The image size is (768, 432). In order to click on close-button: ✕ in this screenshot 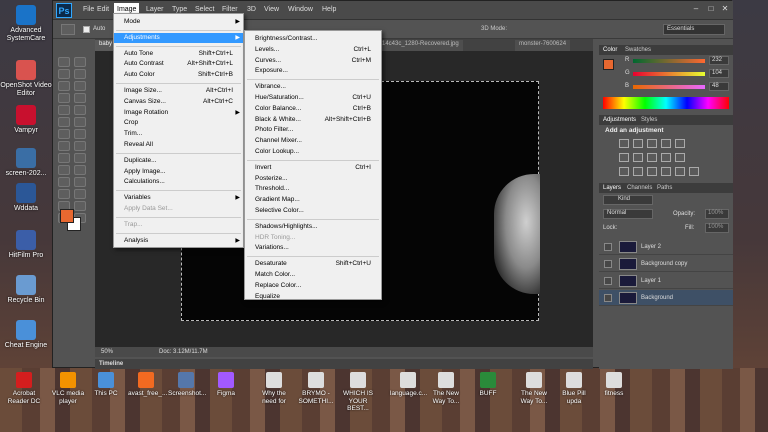, I will do `click(725, 9)`.